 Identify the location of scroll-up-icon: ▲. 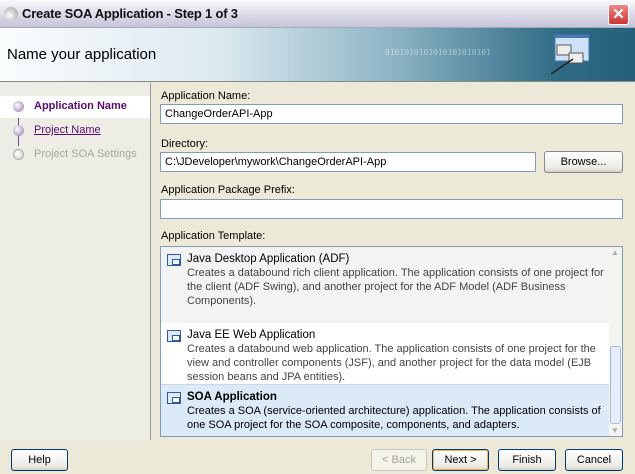
(615, 252).